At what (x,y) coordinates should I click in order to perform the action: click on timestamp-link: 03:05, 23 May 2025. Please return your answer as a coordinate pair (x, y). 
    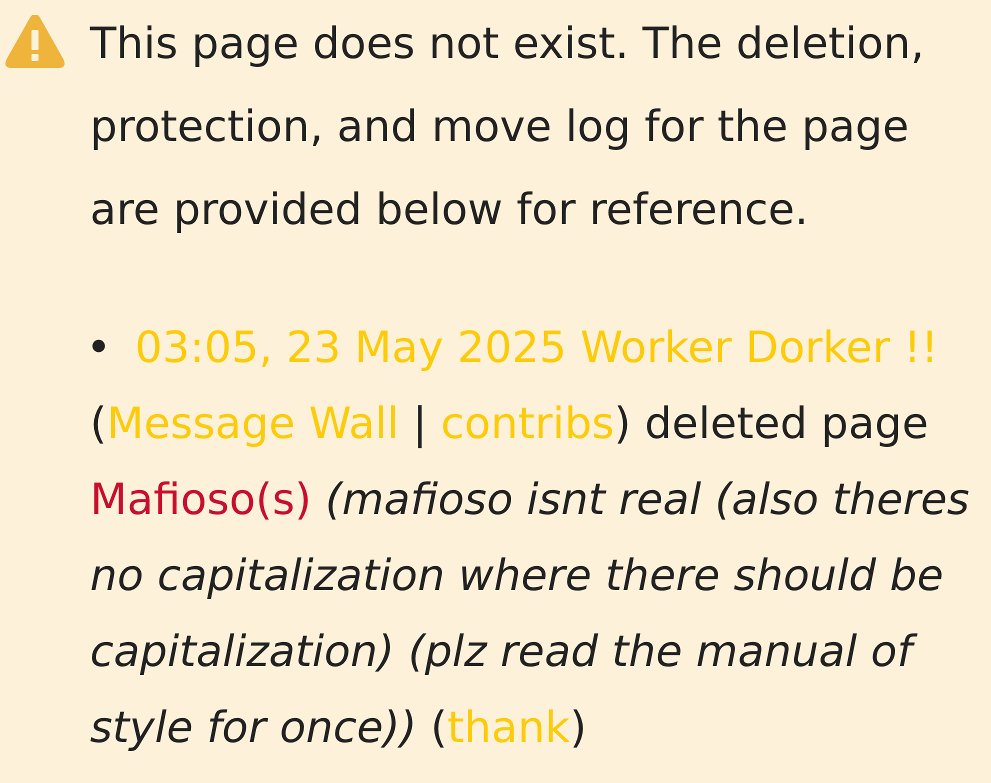
    Looking at the image, I should click on (351, 348).